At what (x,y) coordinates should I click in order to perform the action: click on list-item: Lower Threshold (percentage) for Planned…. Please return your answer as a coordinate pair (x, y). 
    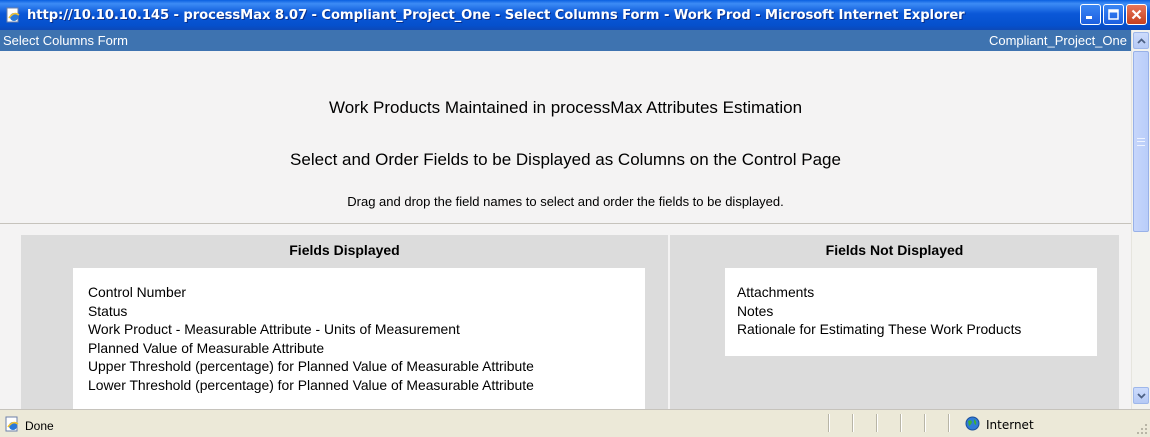
    Looking at the image, I should click on (366, 385).